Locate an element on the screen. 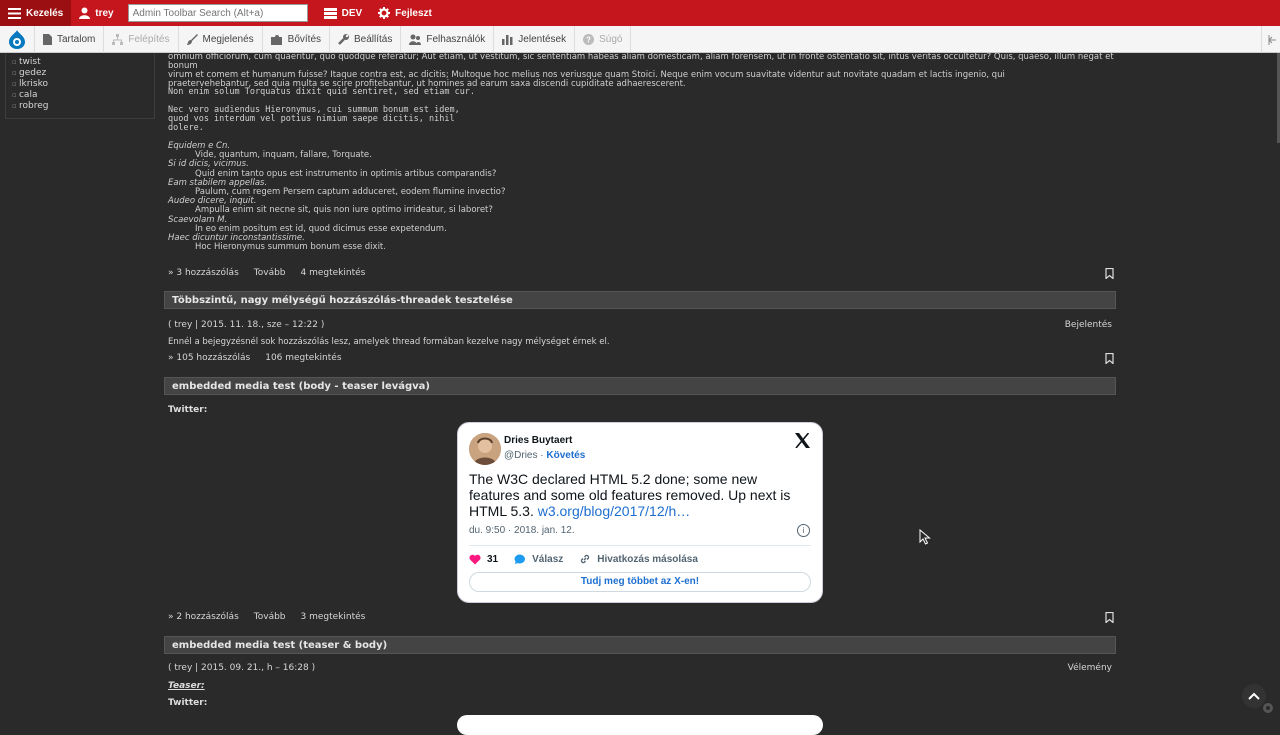 This screenshot has height=735, width=1280. comments-count: 2 hozzászólás is located at coordinates (207, 617).